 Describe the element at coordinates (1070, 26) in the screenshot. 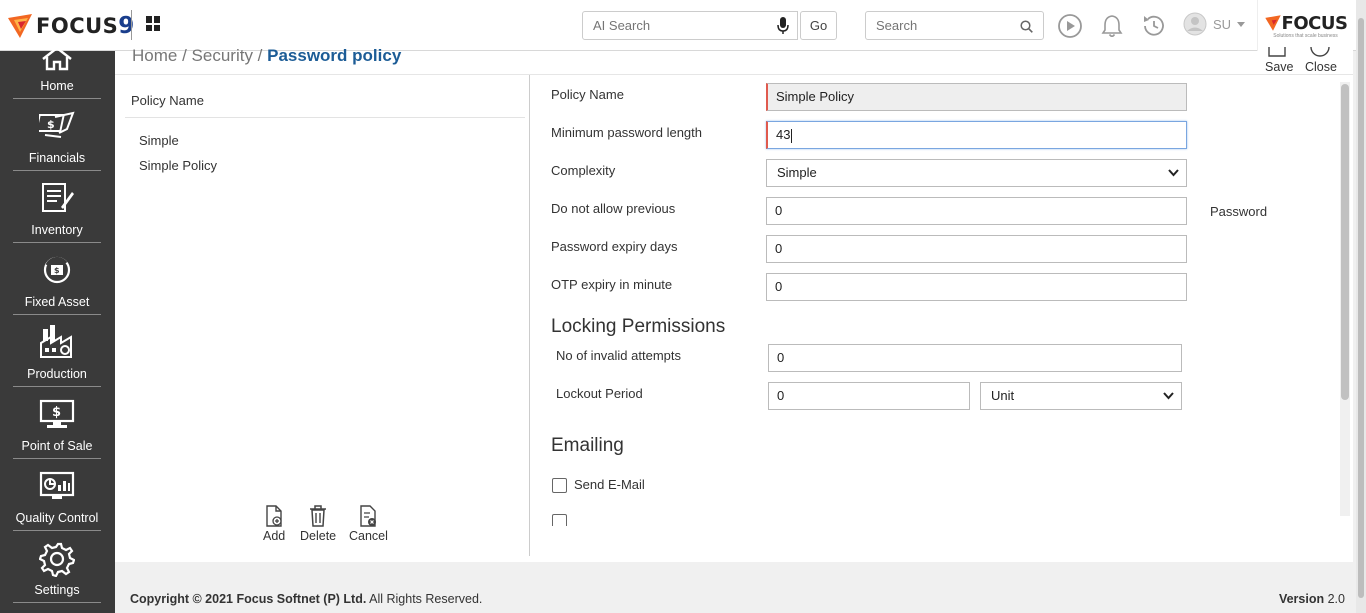

I see `play-icon` at that location.